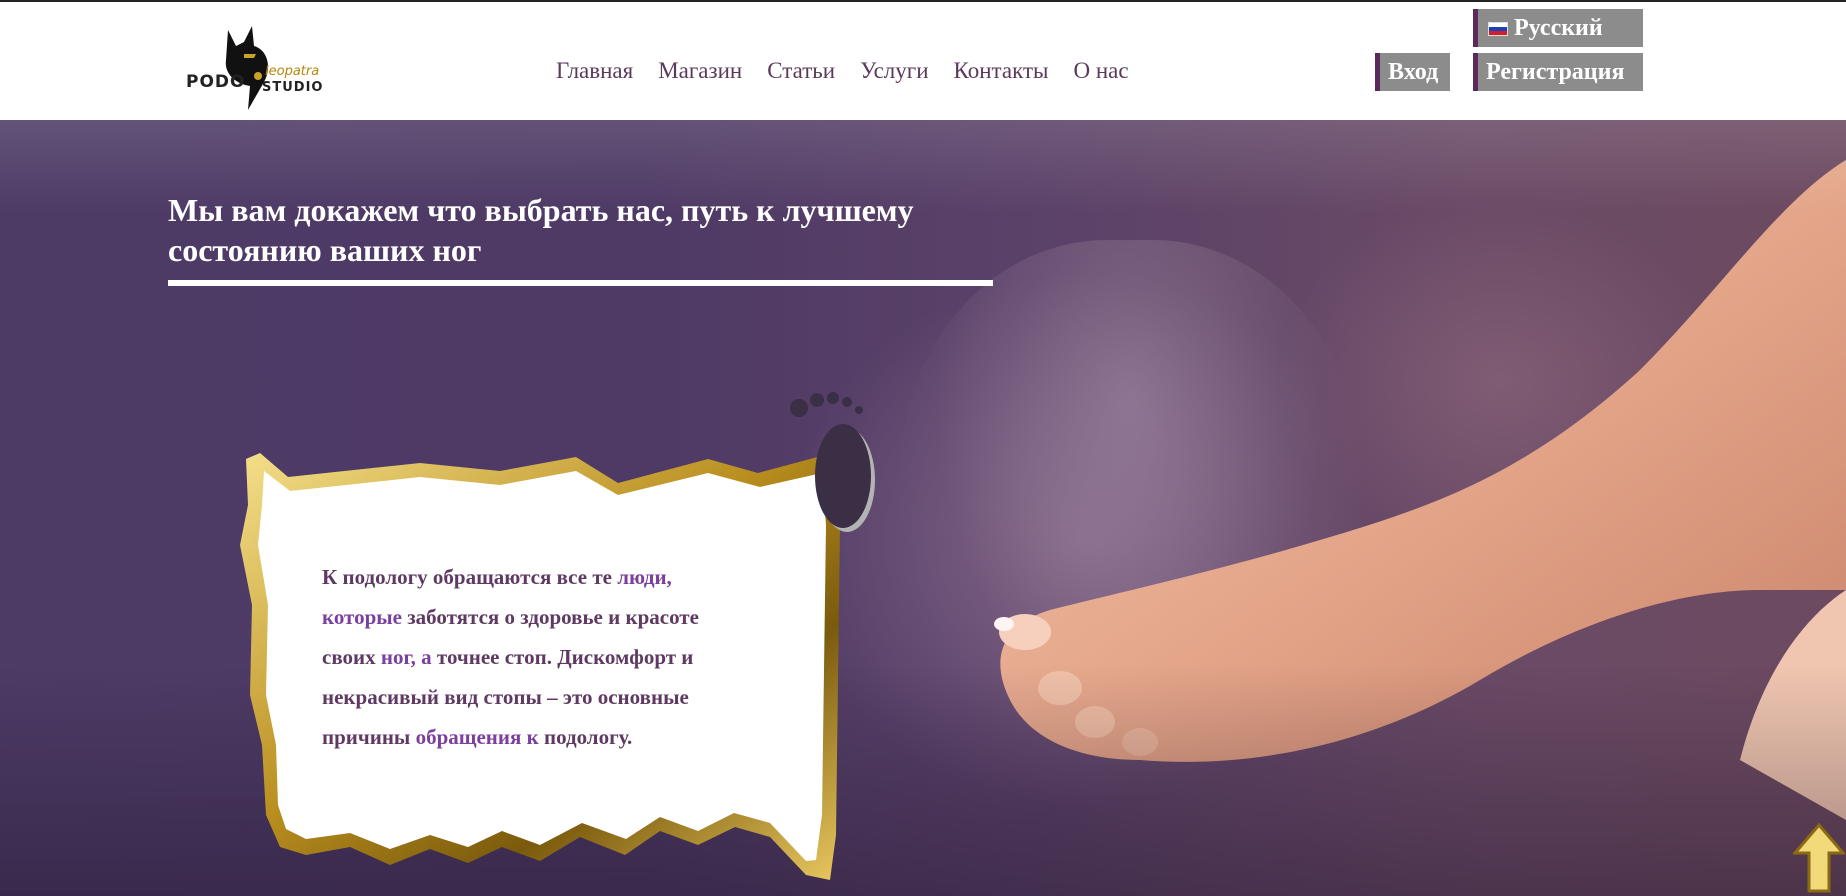  I want to click on footprint-icon, so click(832, 462).